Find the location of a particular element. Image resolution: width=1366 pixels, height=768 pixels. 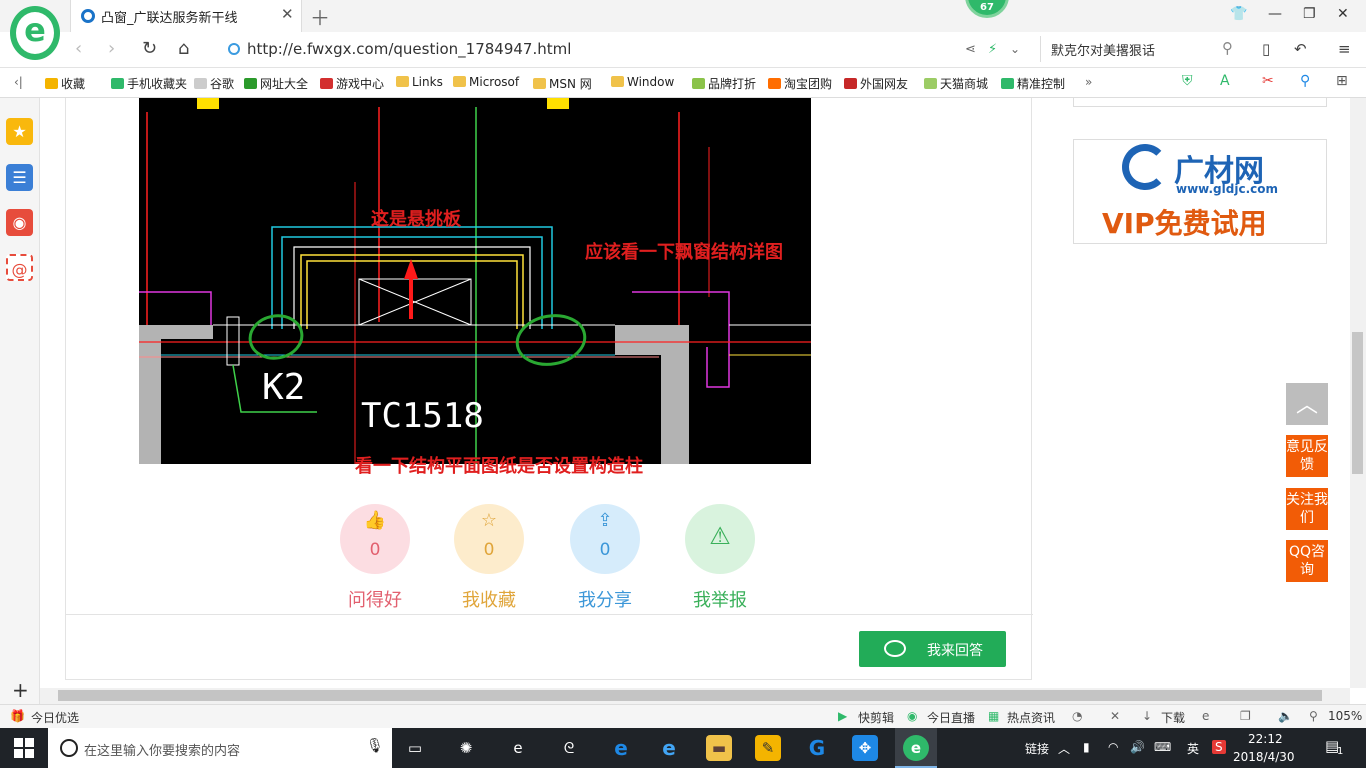

add-sidebar-icon: + is located at coordinates (20, 690).